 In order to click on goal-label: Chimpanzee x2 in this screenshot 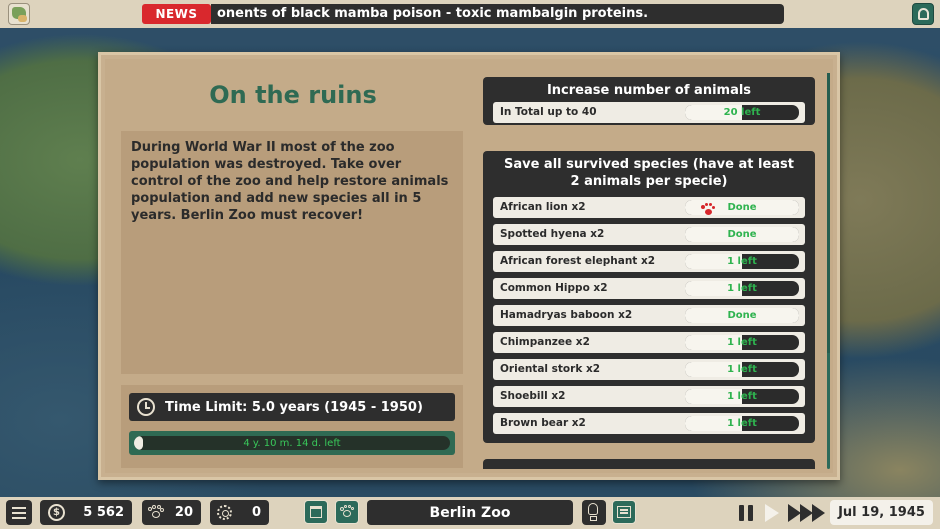, I will do `click(545, 342)`.